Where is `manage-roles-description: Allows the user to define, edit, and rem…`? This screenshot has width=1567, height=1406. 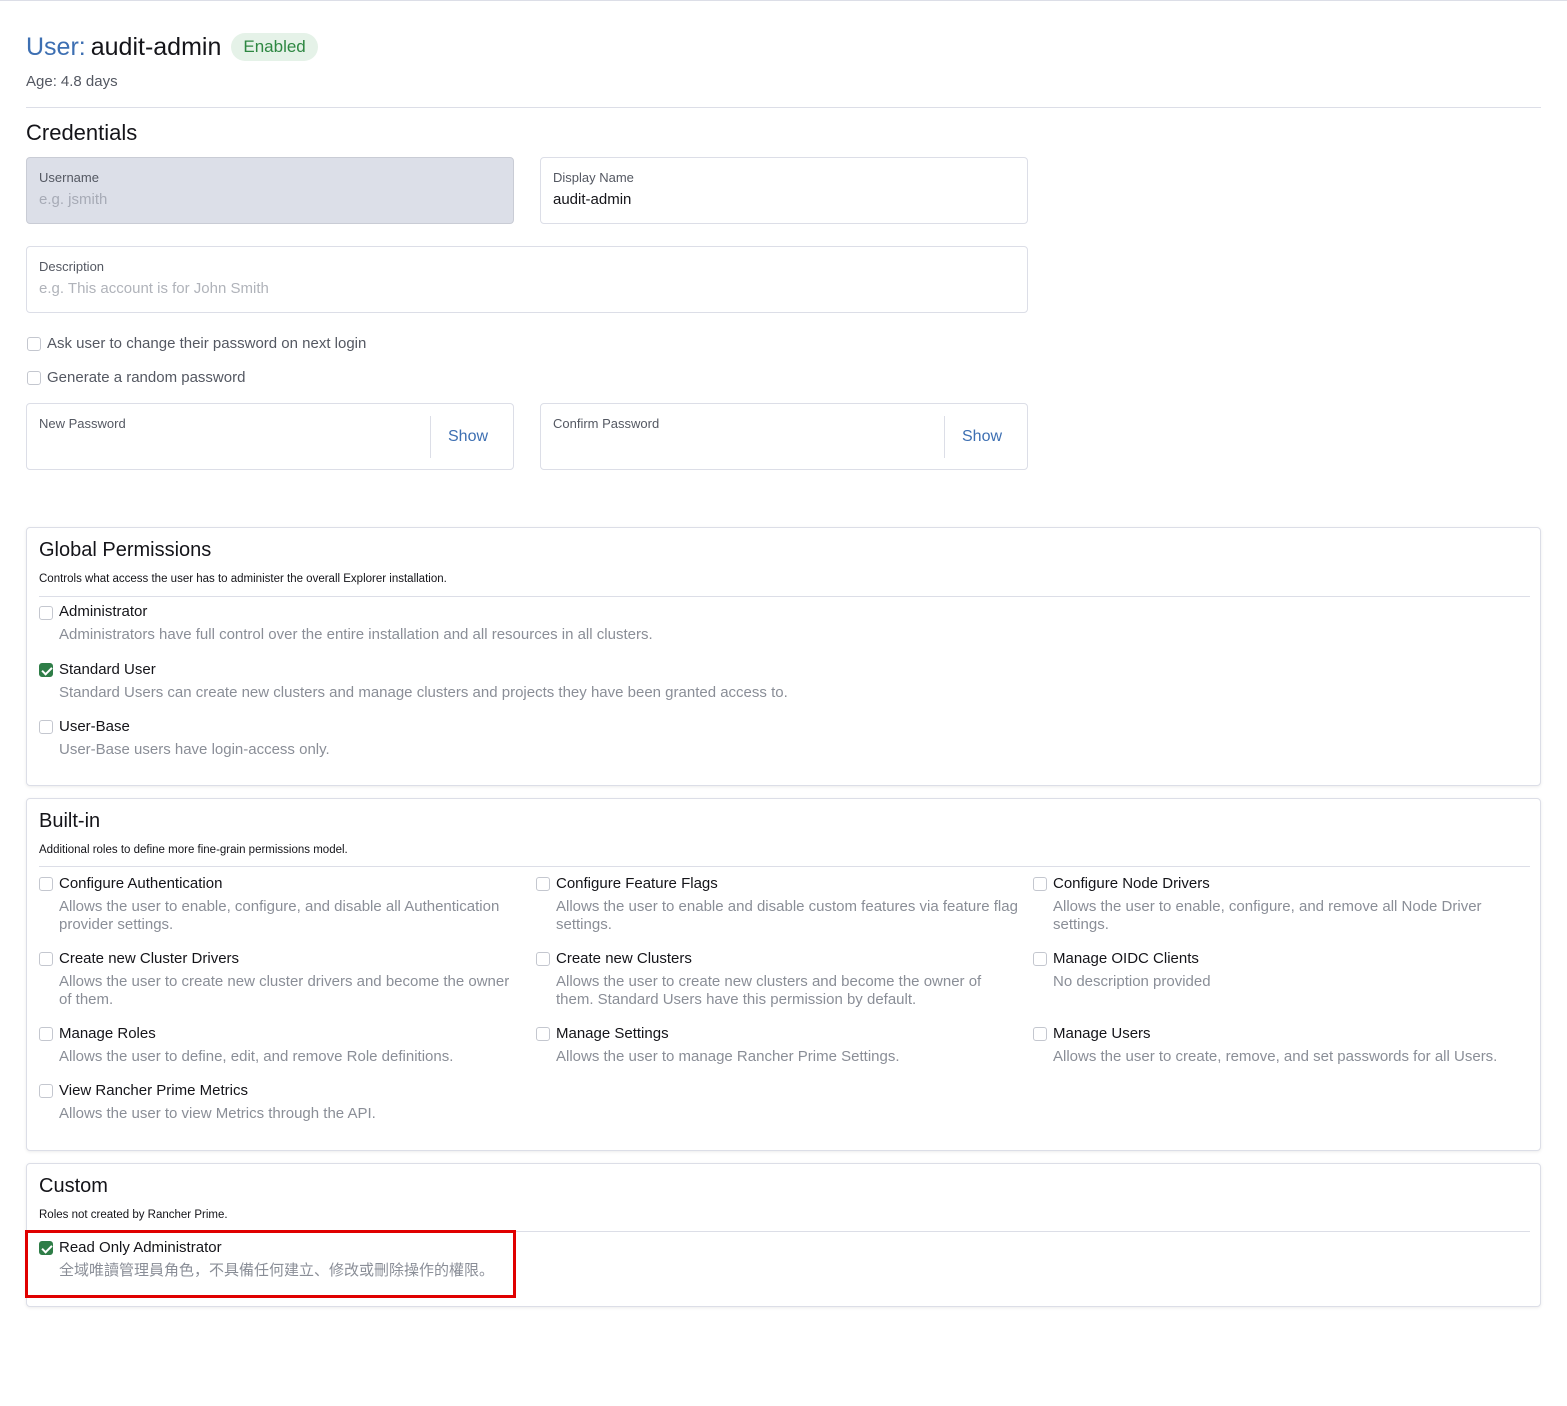
manage-roles-description: Allows the user to define, edit, and rem… is located at coordinates (256, 1056).